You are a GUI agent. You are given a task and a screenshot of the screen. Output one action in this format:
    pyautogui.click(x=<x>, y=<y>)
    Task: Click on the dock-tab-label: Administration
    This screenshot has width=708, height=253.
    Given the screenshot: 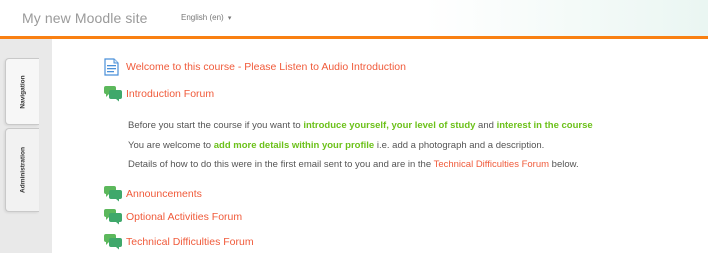 What is the action you would take?
    pyautogui.click(x=22, y=170)
    